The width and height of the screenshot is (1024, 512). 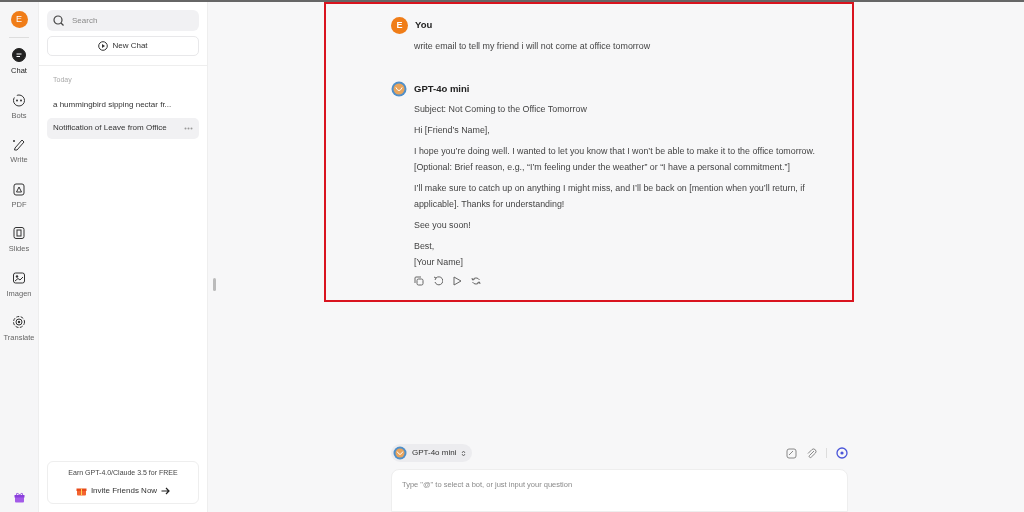 I want to click on chat-bubble-icon, so click(x=19, y=55).